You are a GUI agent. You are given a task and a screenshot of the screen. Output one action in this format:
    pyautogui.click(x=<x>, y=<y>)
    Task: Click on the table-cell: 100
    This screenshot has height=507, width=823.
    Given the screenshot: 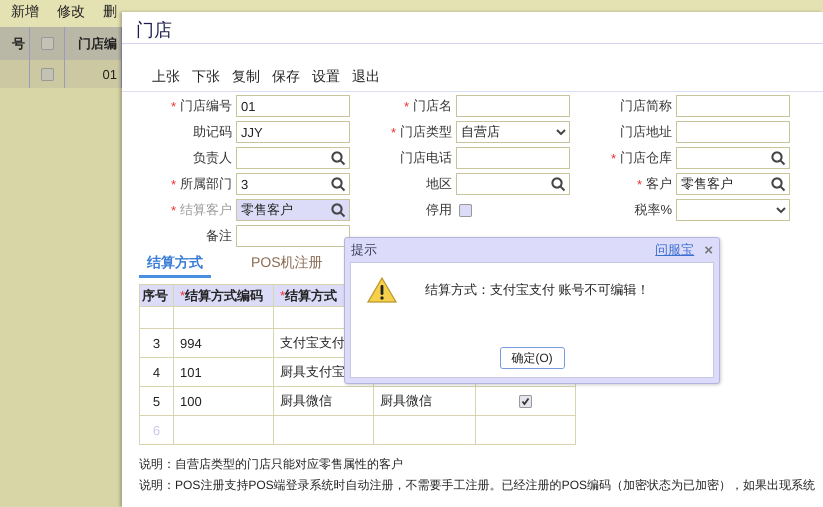 What is the action you would take?
    pyautogui.click(x=224, y=401)
    